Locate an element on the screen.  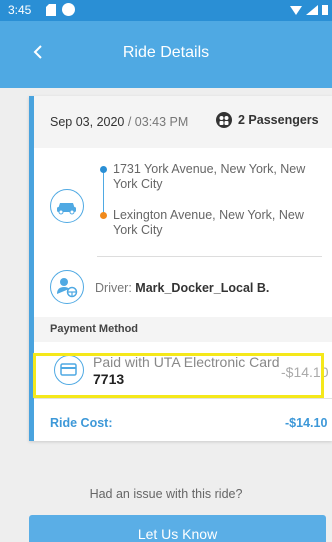
pickup-dot is located at coordinates (103, 169).